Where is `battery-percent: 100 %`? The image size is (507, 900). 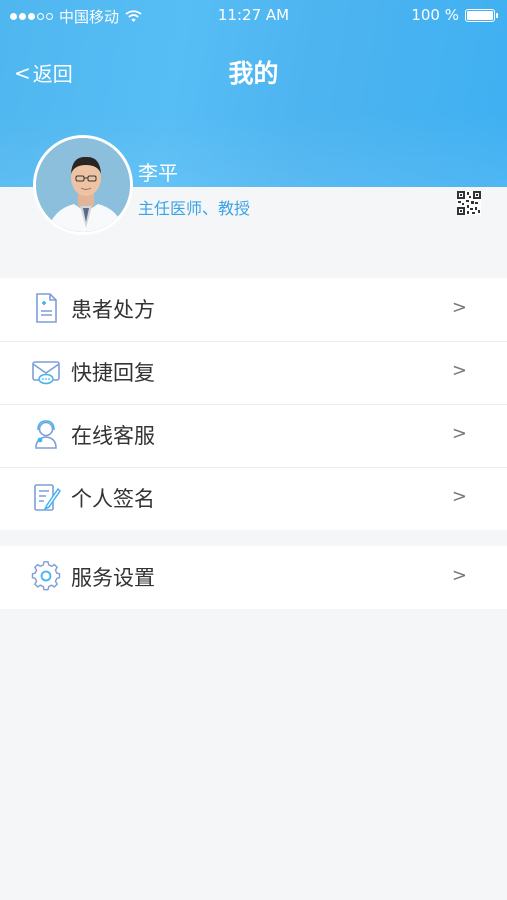 battery-percent: 100 % is located at coordinates (435, 15).